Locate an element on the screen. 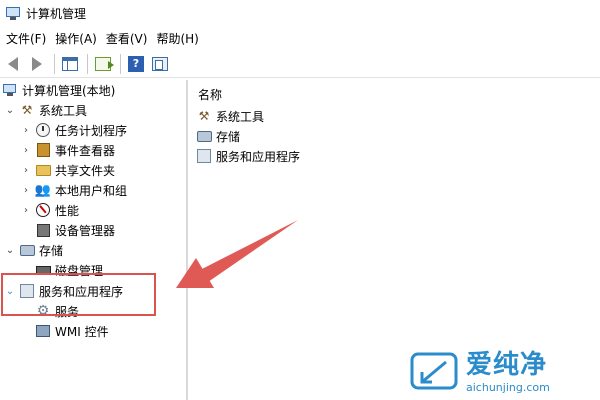 Image resolution: width=600 pixels, height=400 pixels. list-item-services-and-applications: 服务和应用程序 is located at coordinates (248, 156).